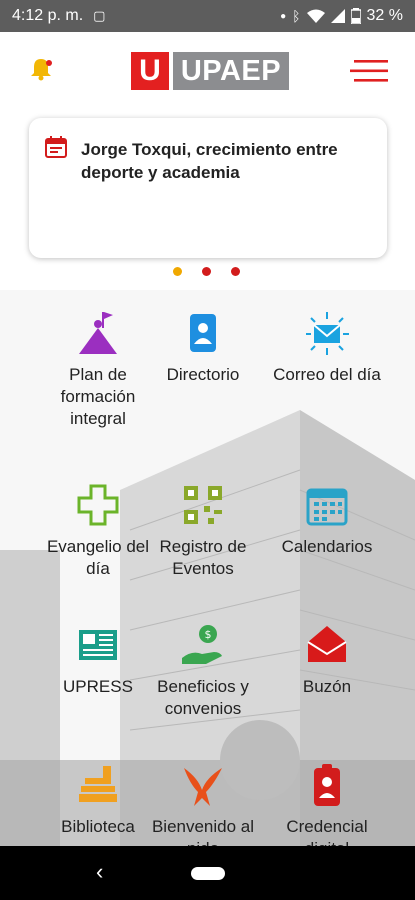 This screenshot has width=415, height=900. I want to click on notification-icon: ▢, so click(99, 15).